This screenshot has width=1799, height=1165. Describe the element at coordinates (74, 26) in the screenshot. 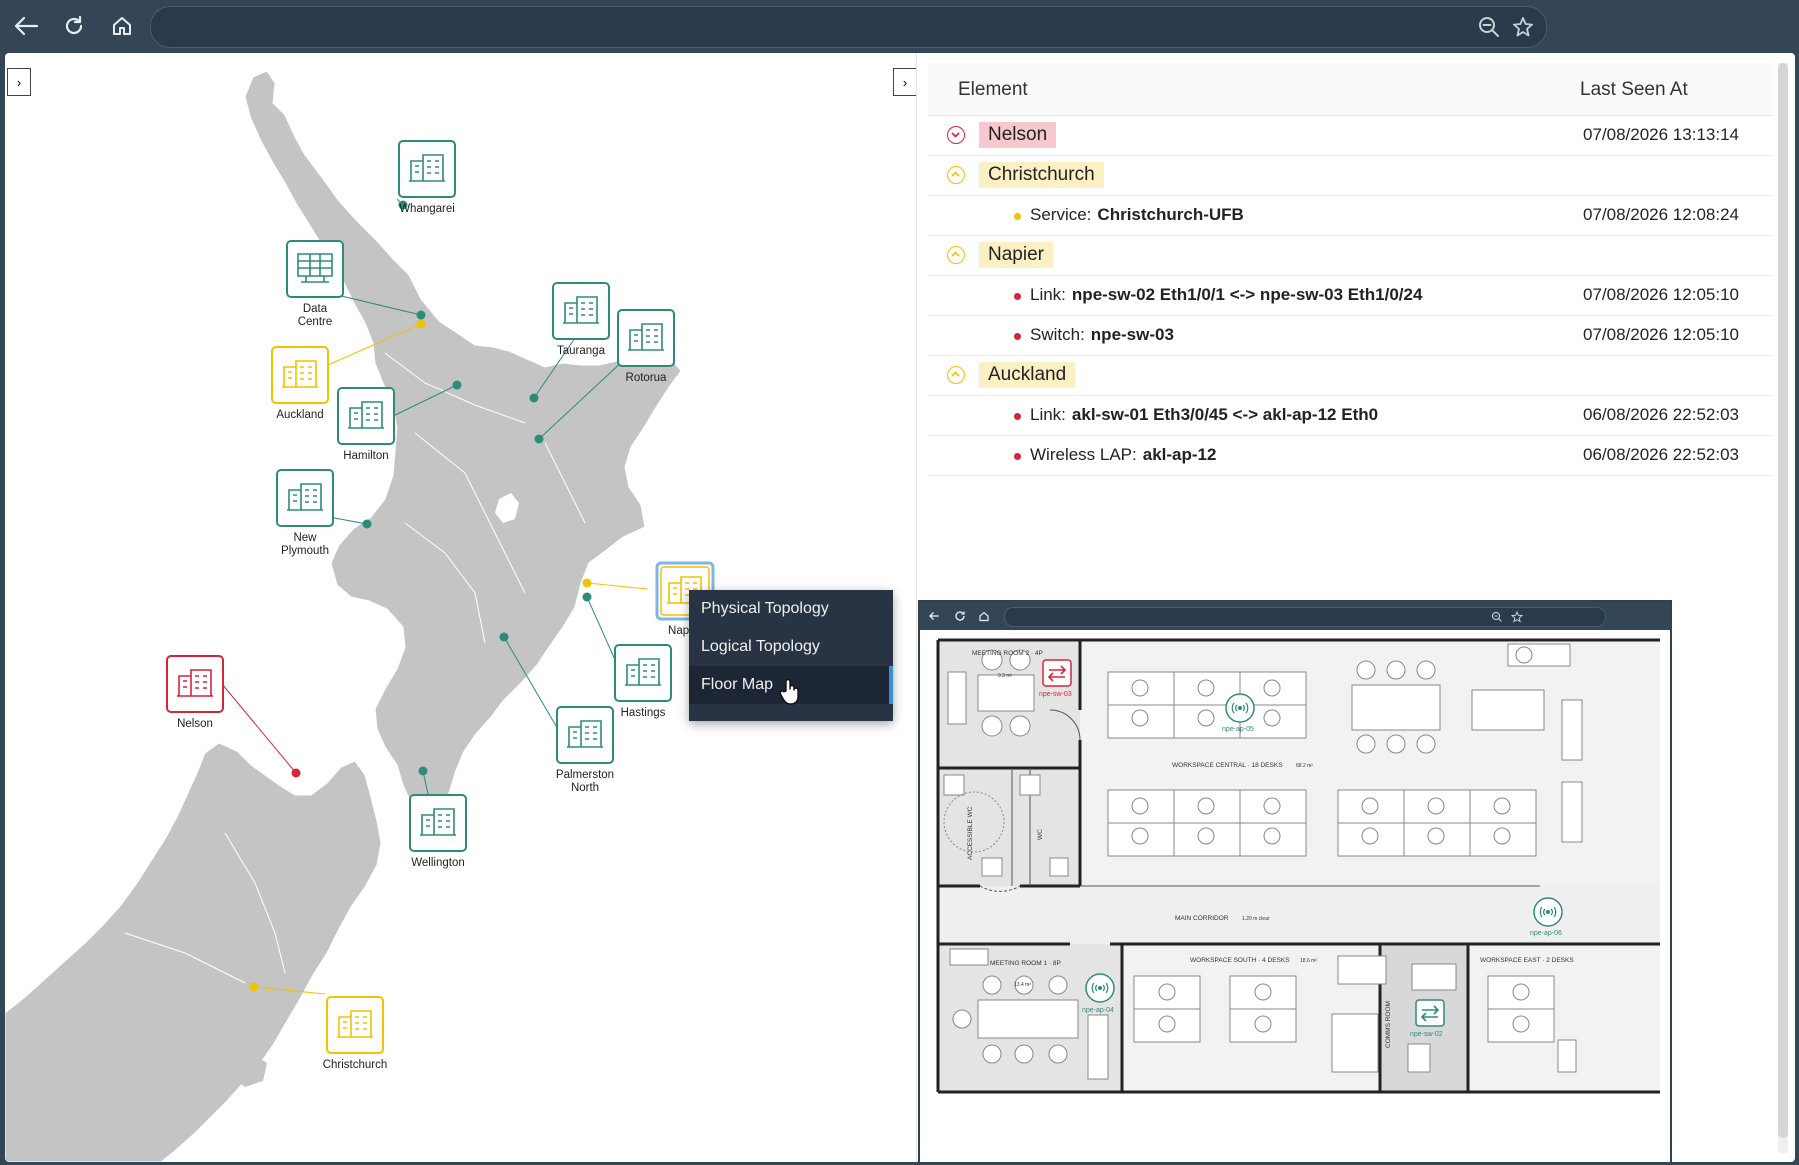

I see `refresh-button` at that location.